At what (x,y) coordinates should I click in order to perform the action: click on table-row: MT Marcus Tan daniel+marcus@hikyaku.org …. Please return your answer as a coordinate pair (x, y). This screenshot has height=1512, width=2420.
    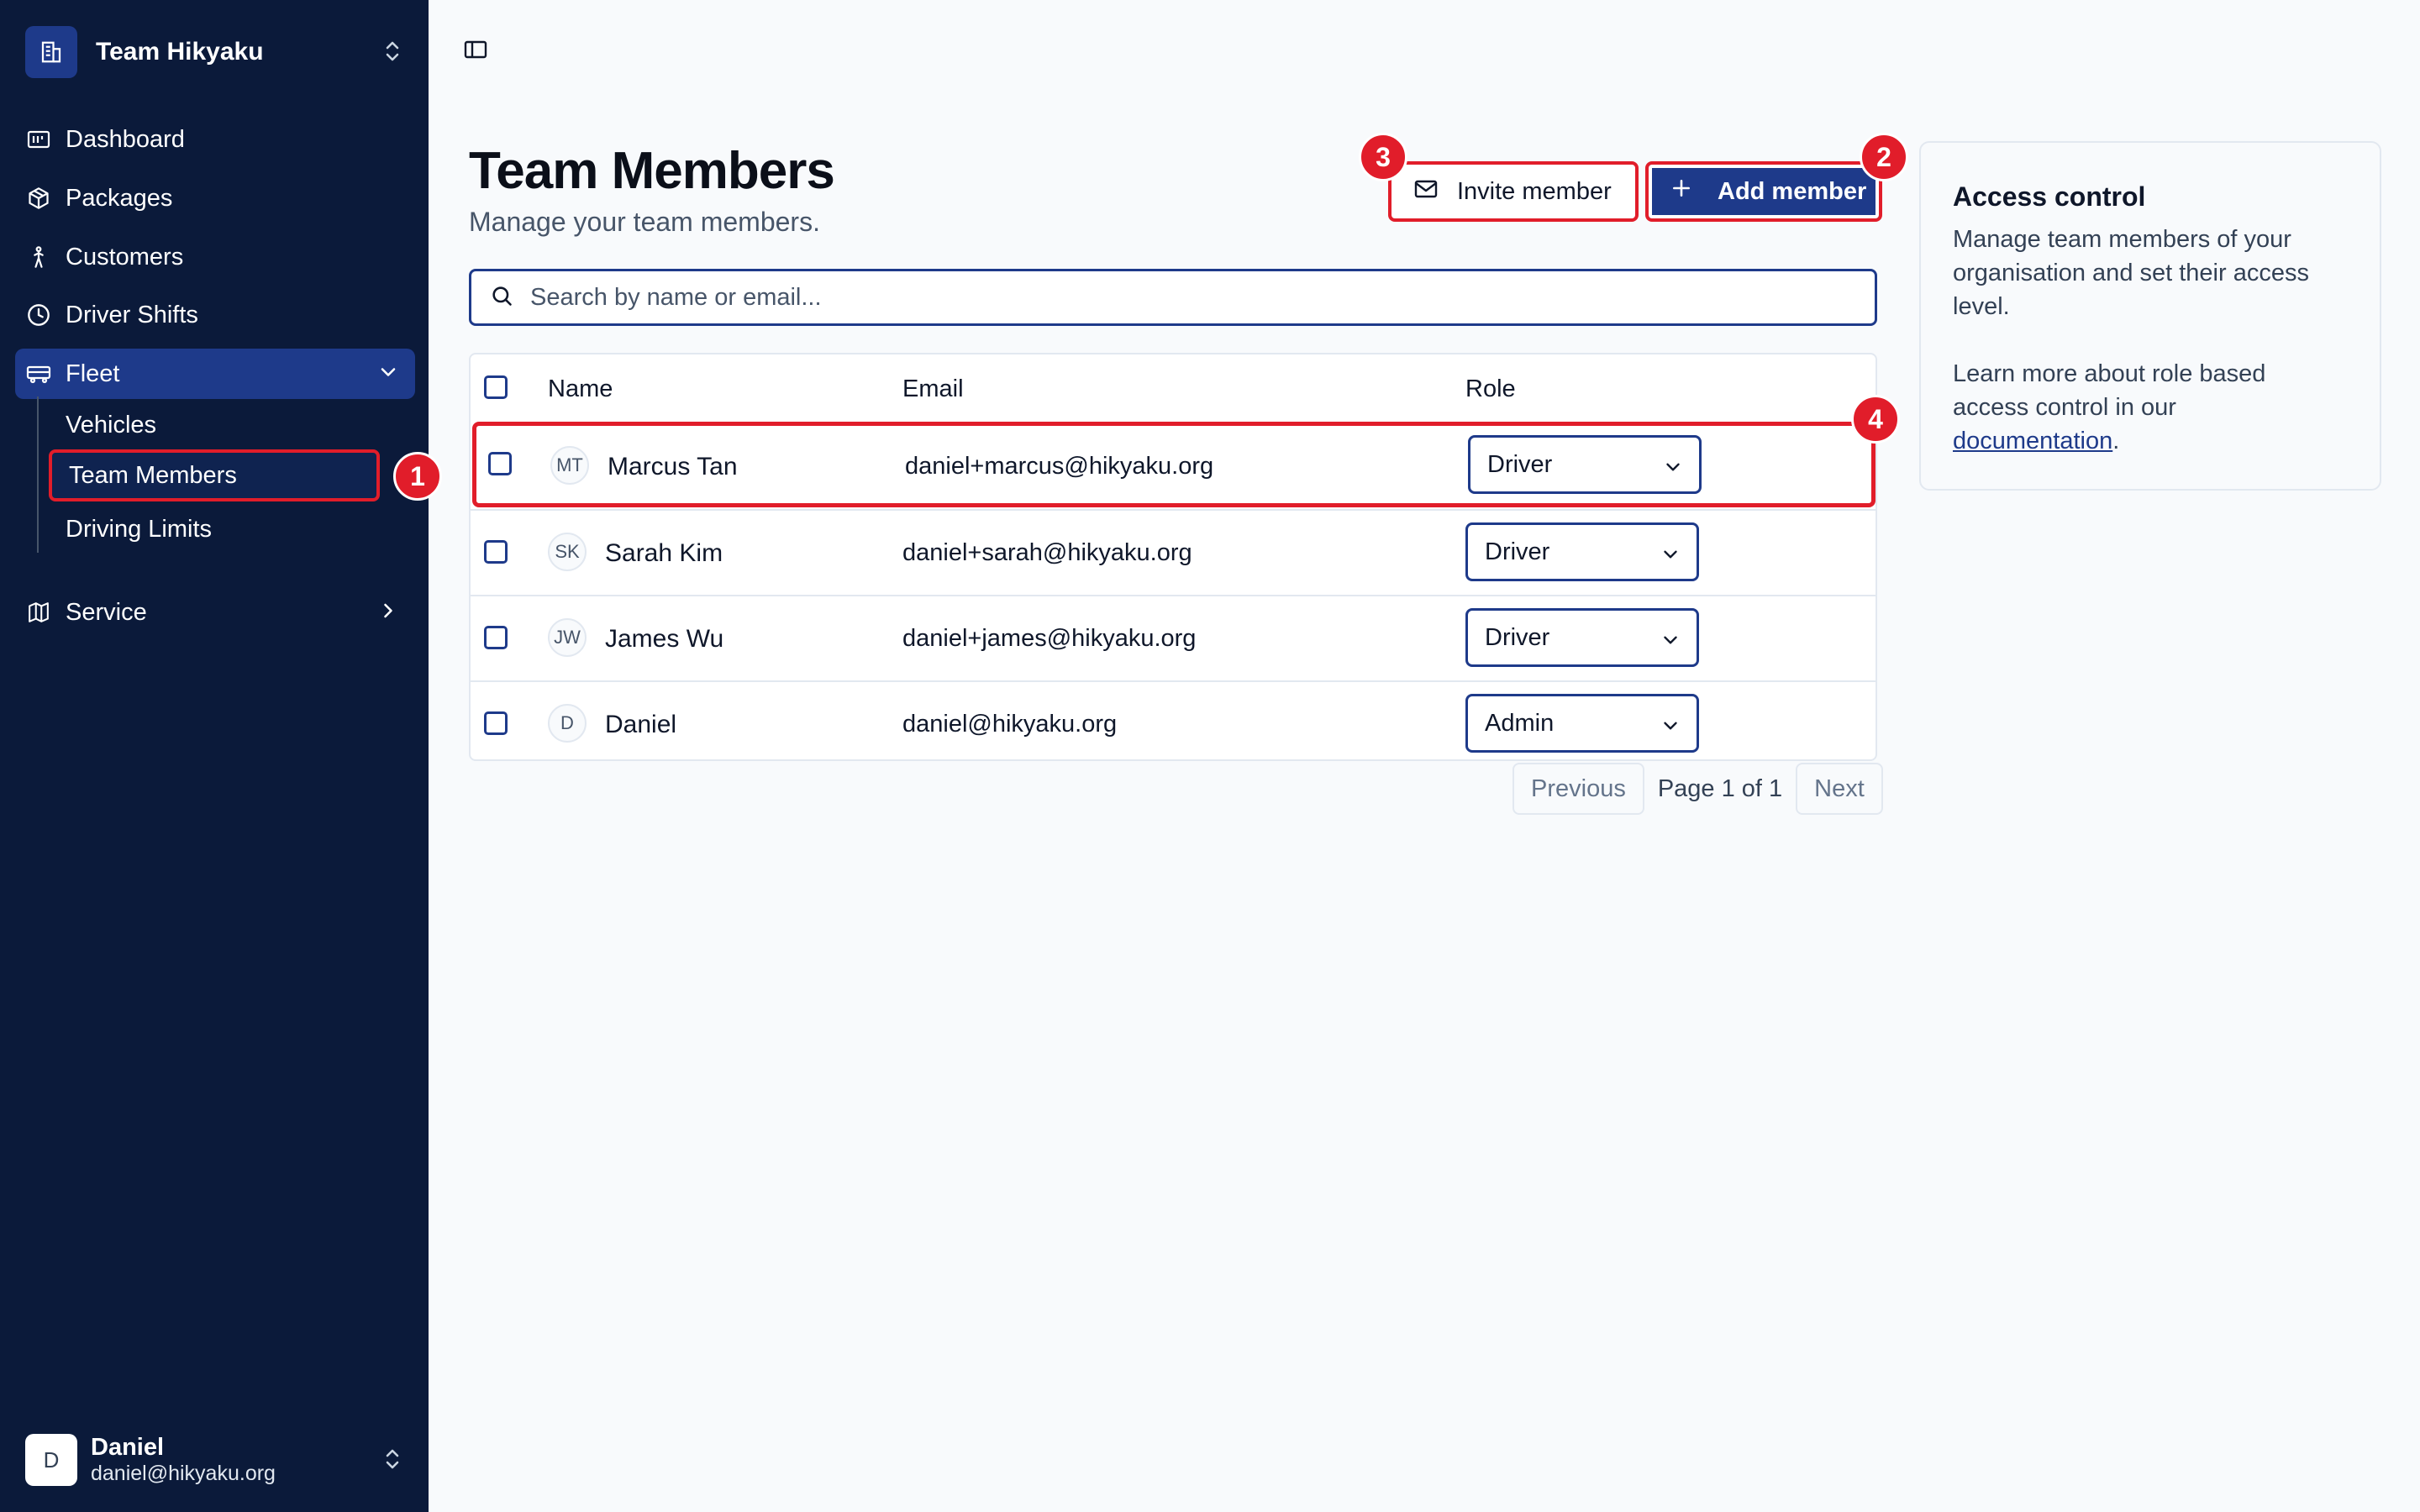
    Looking at the image, I should click on (1174, 464).